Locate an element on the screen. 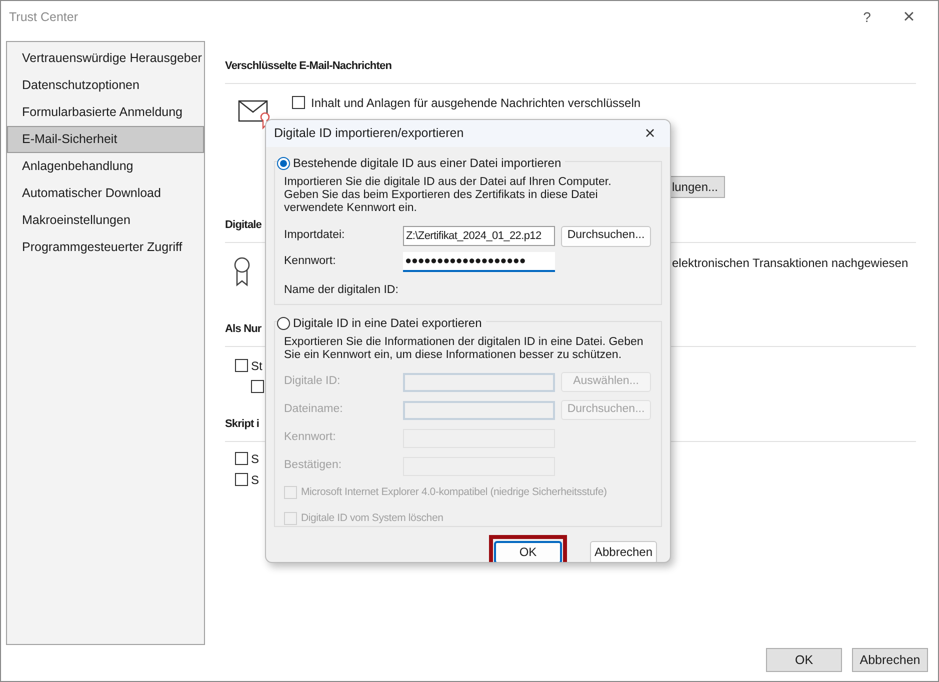  sidebar-item: Anlagenbehandlung is located at coordinates (105, 166).